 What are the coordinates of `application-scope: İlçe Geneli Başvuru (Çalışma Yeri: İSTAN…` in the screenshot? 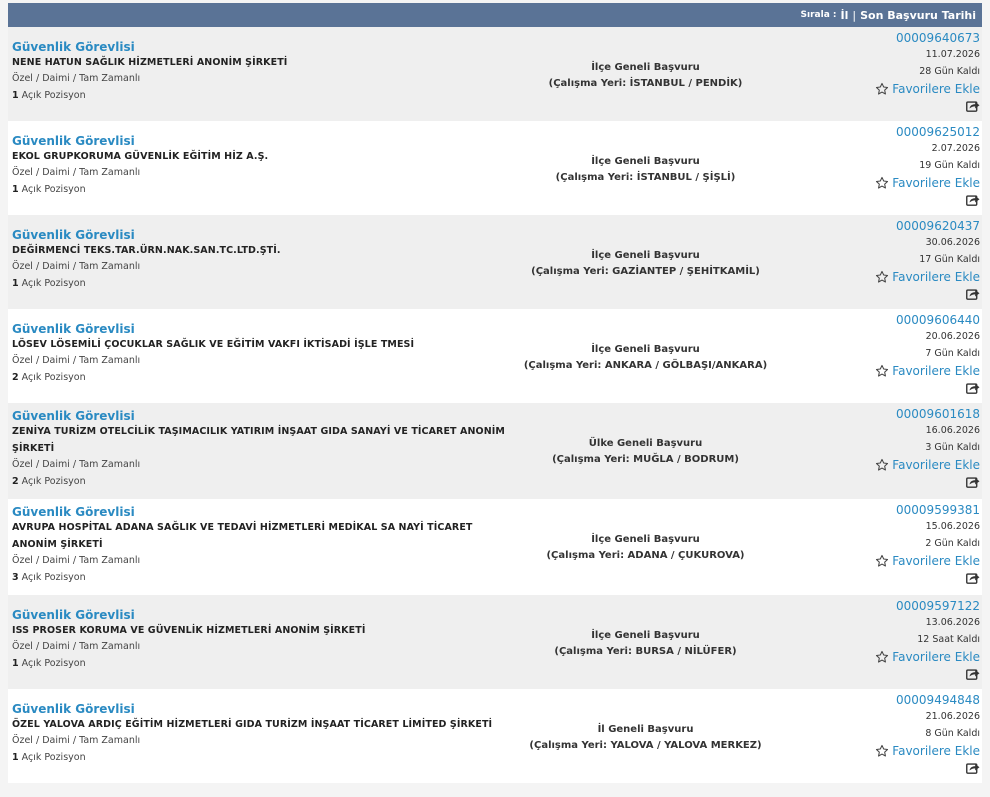 It's located at (645, 170).